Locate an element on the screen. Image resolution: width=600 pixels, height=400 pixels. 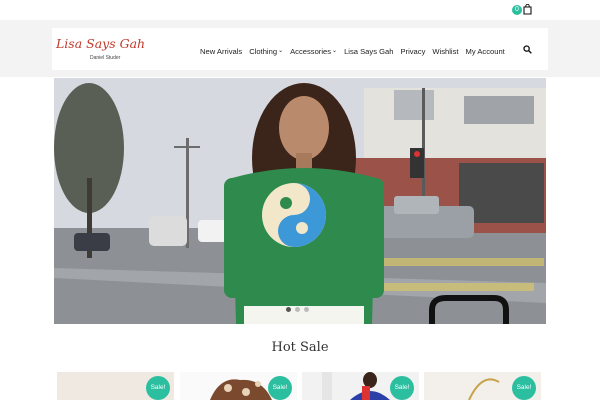
shopping-bag-icon is located at coordinates (527, 9).